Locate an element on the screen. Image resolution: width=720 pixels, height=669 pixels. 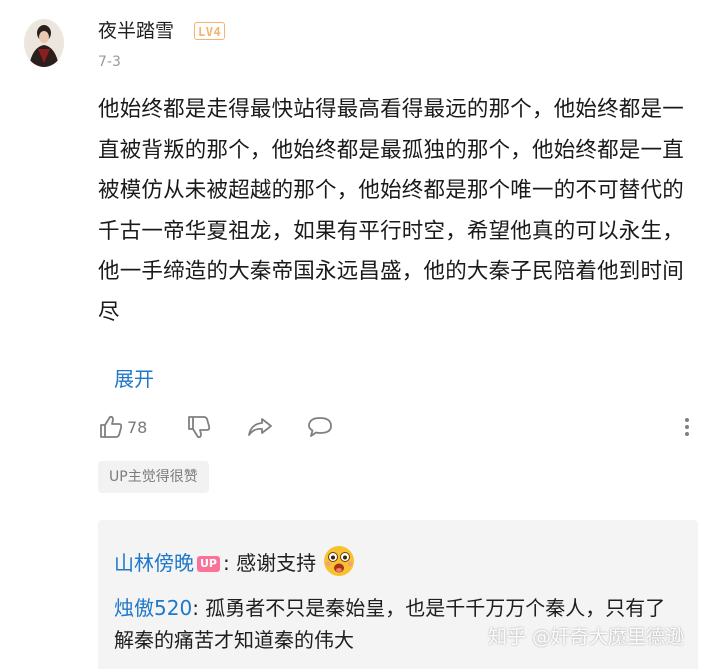
laughing-emoji-icon is located at coordinates (339, 561).